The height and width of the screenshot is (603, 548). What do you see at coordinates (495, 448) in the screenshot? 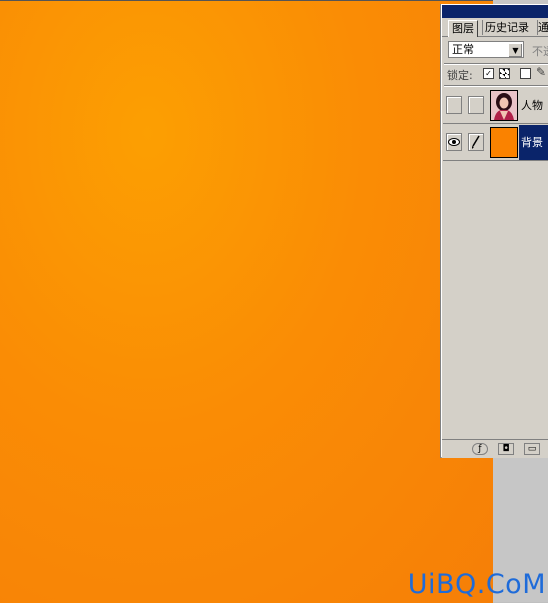
I see `panel-bottom-bar: ƒ ◘ ▭` at bounding box center [495, 448].